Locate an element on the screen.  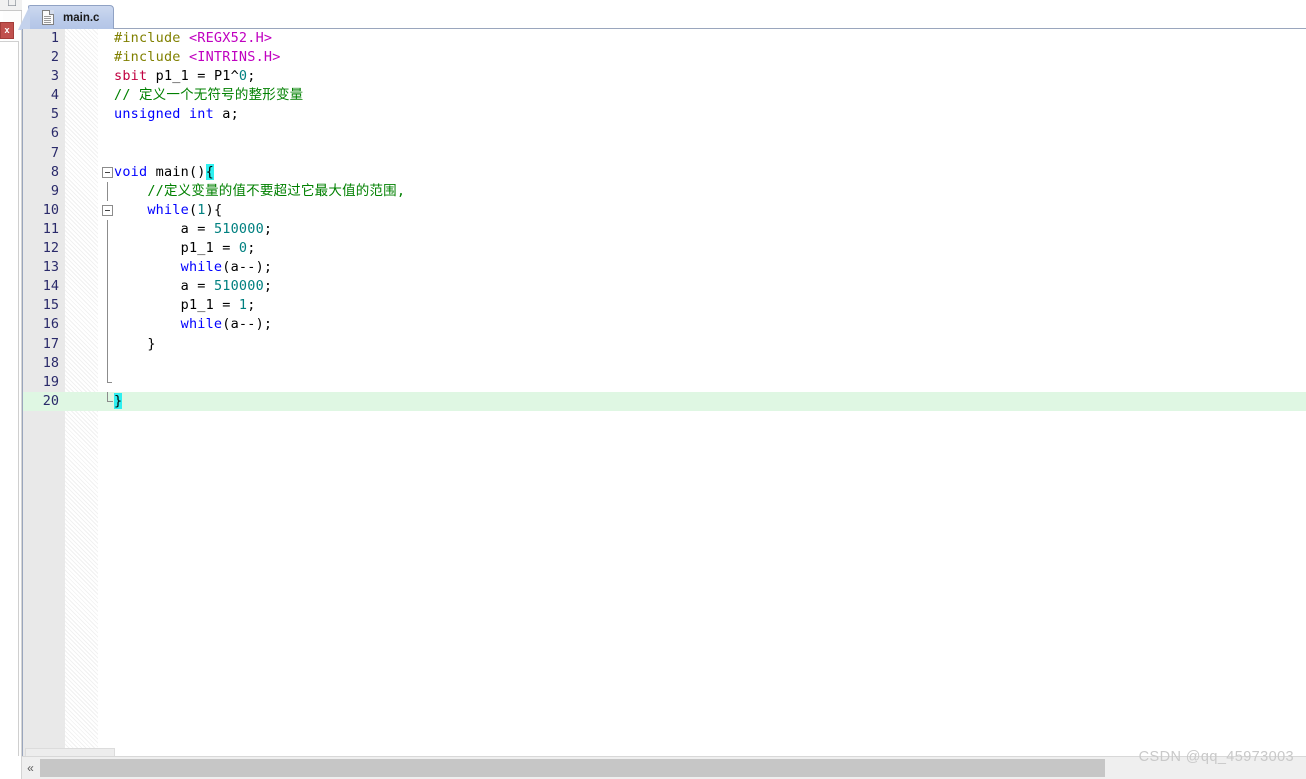
code-text: #include <REGX52.H> is located at coordinates (193, 38).